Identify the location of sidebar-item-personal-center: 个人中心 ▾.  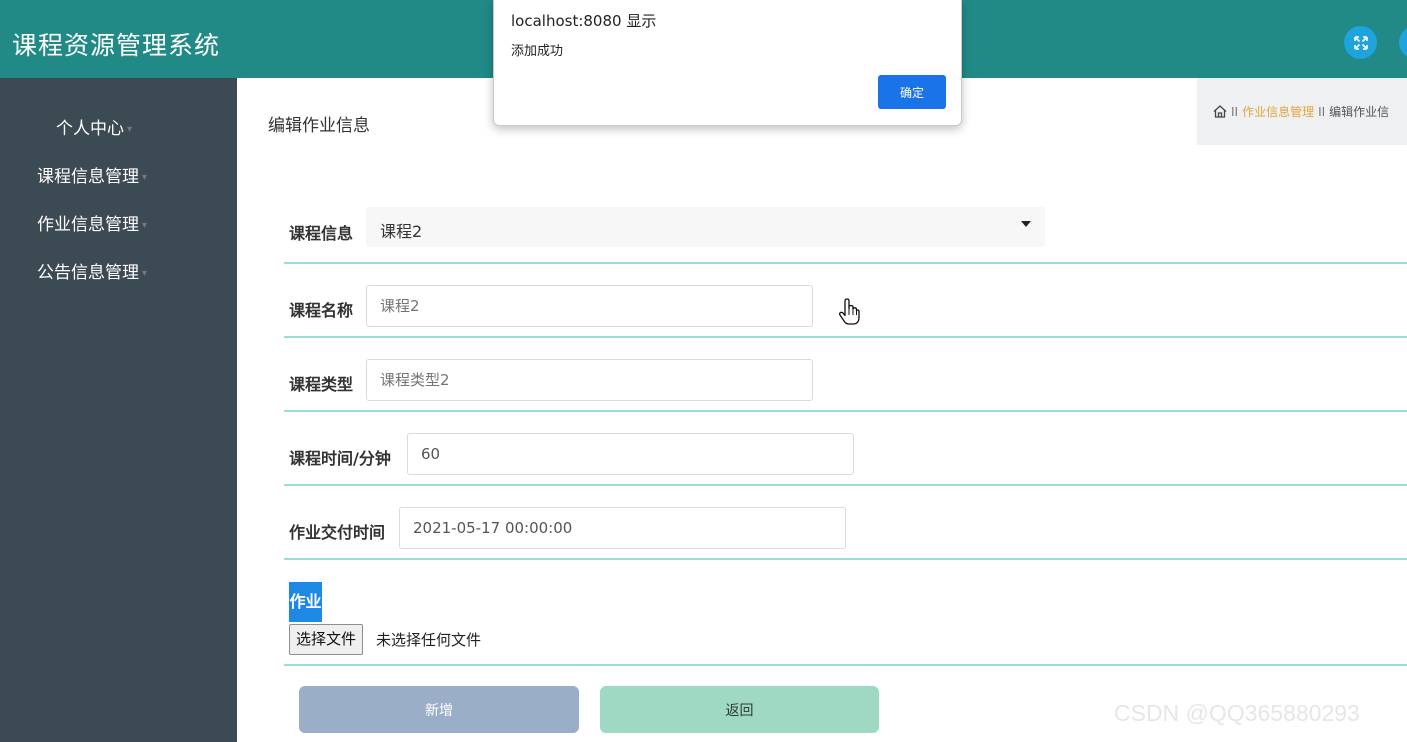
(94, 126).